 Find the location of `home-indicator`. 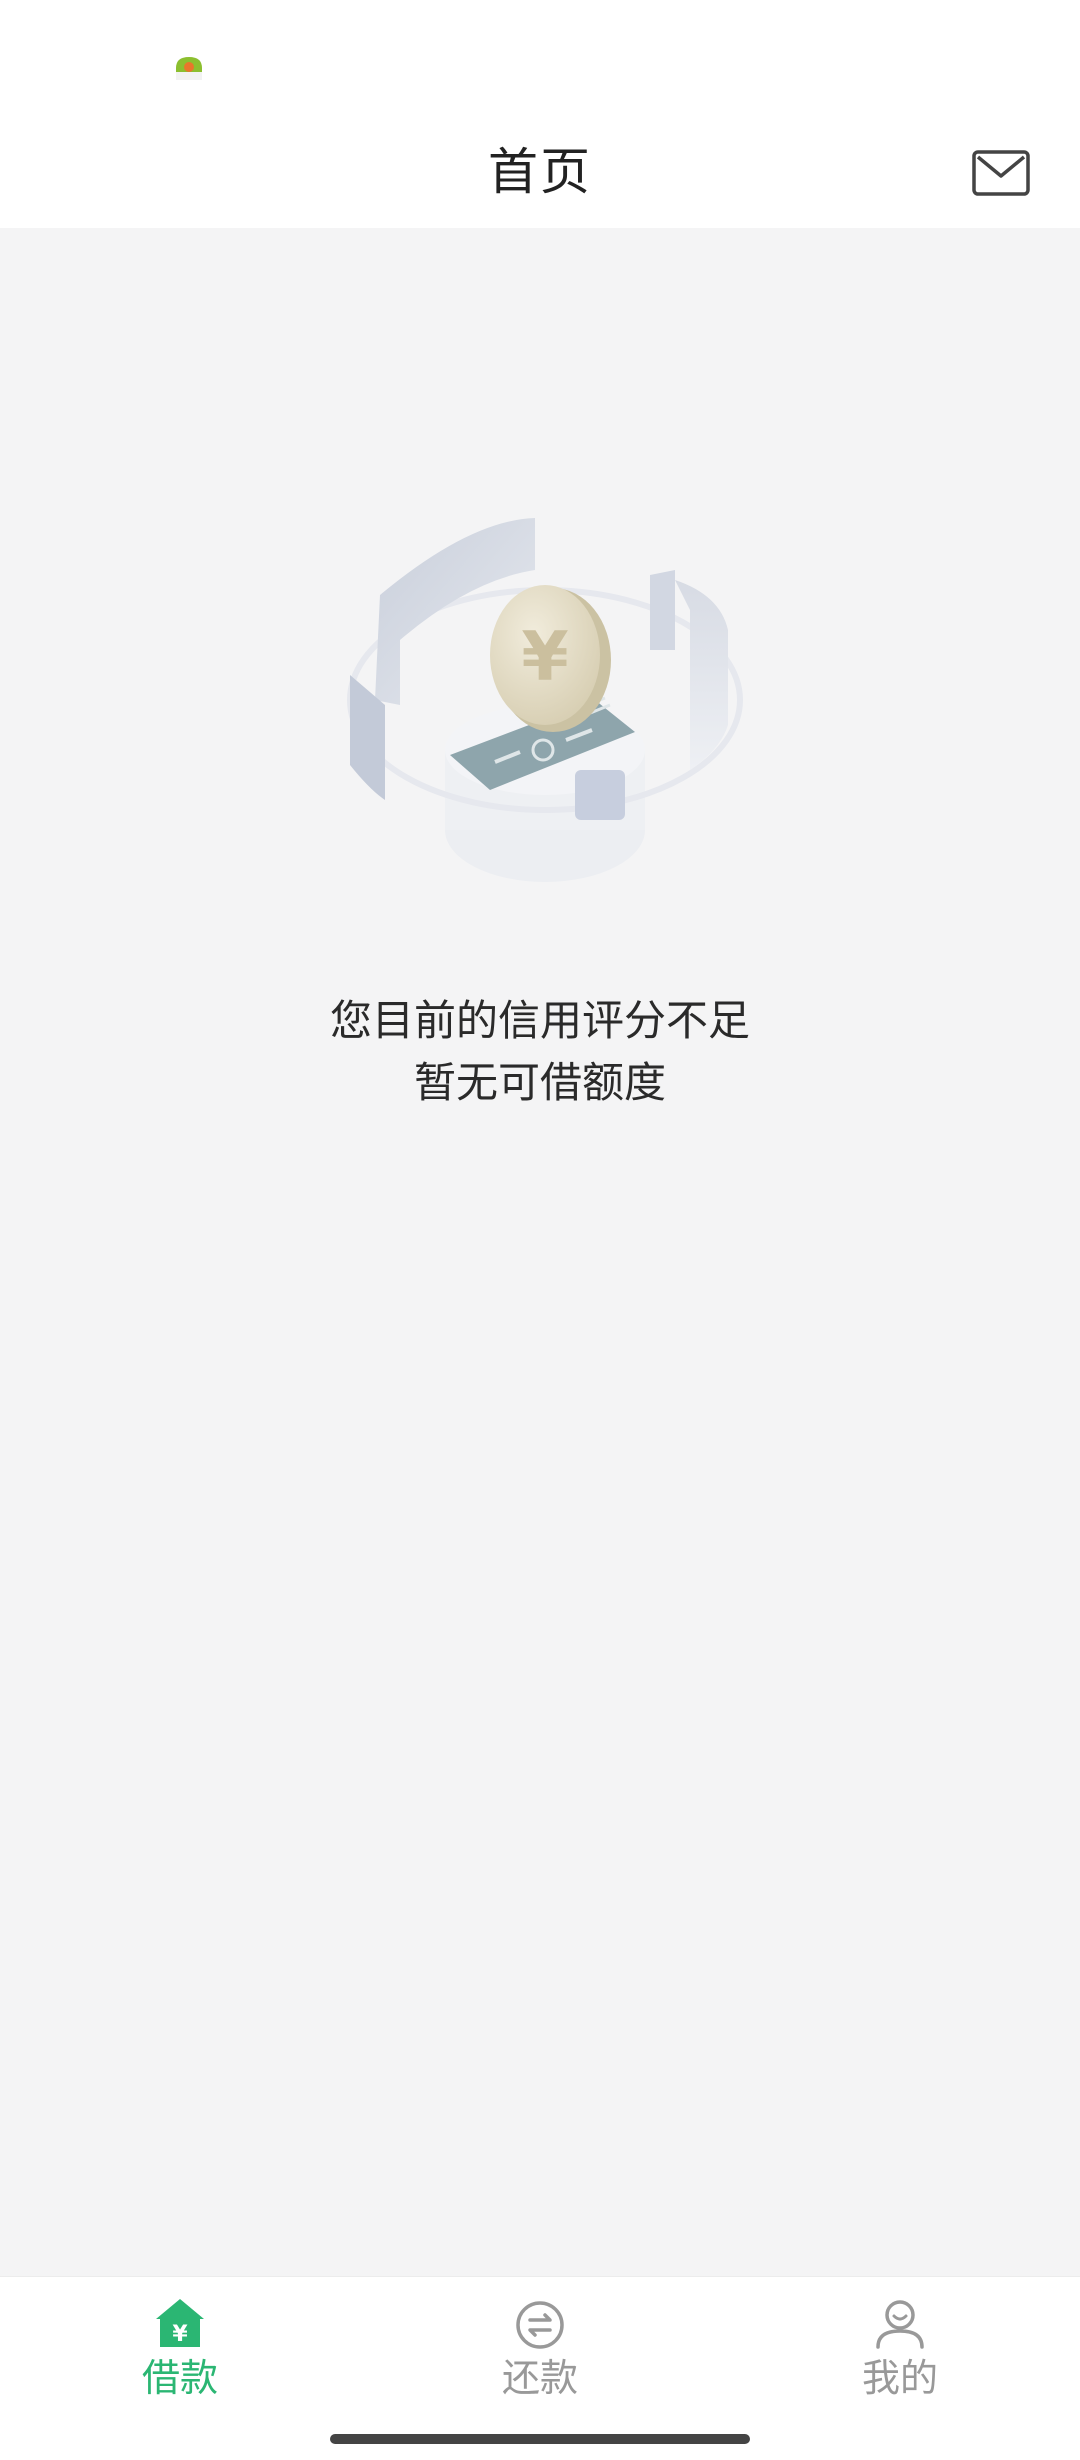

home-indicator is located at coordinates (540, 2439).